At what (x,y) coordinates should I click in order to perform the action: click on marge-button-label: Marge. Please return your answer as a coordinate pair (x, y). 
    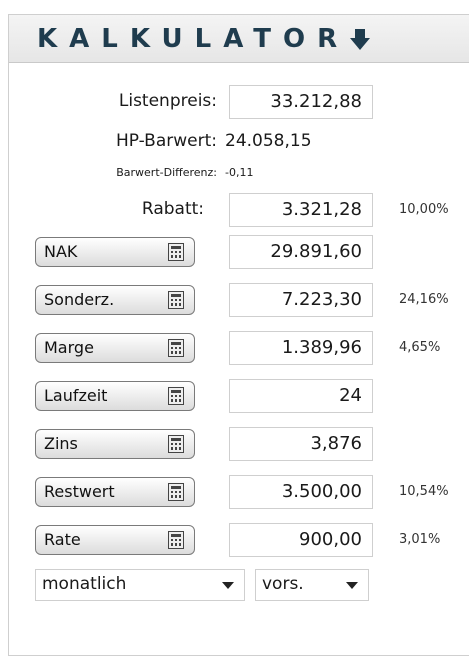
    Looking at the image, I should click on (69, 347).